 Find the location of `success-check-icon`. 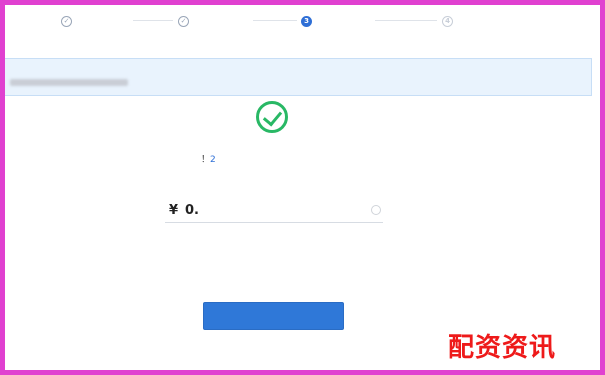

success-check-icon is located at coordinates (272, 117).